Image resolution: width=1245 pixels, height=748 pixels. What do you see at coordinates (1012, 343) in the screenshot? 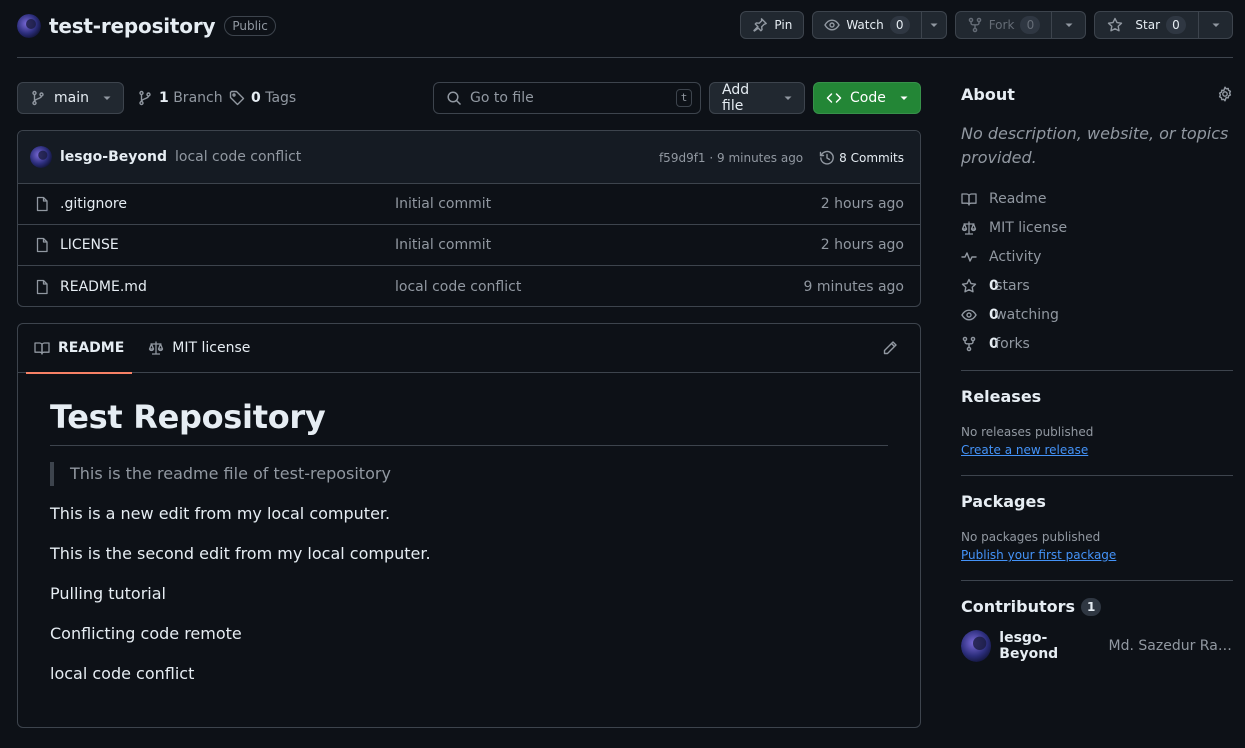
I see `forks-label: forks` at bounding box center [1012, 343].